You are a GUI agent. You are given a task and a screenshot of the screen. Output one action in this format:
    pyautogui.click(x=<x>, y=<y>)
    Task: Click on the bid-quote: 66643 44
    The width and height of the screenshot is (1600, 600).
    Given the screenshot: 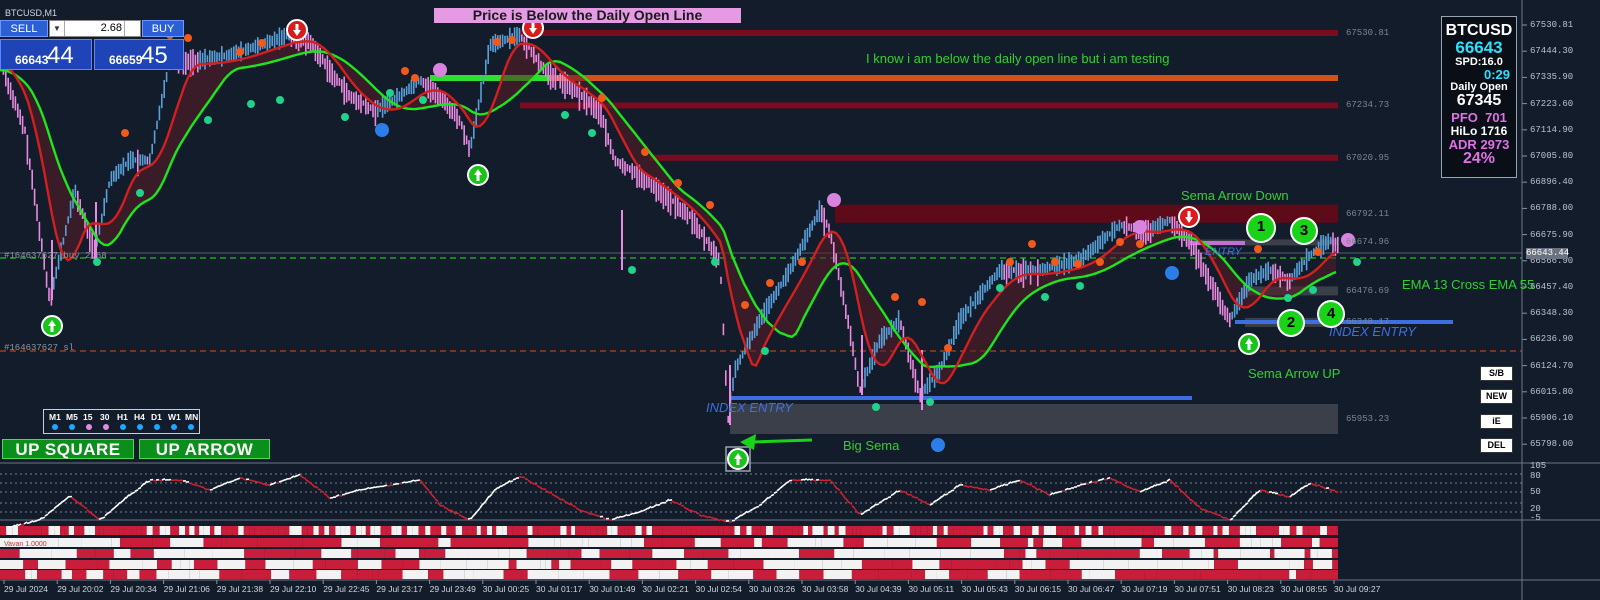 What is the action you would take?
    pyautogui.click(x=46, y=54)
    